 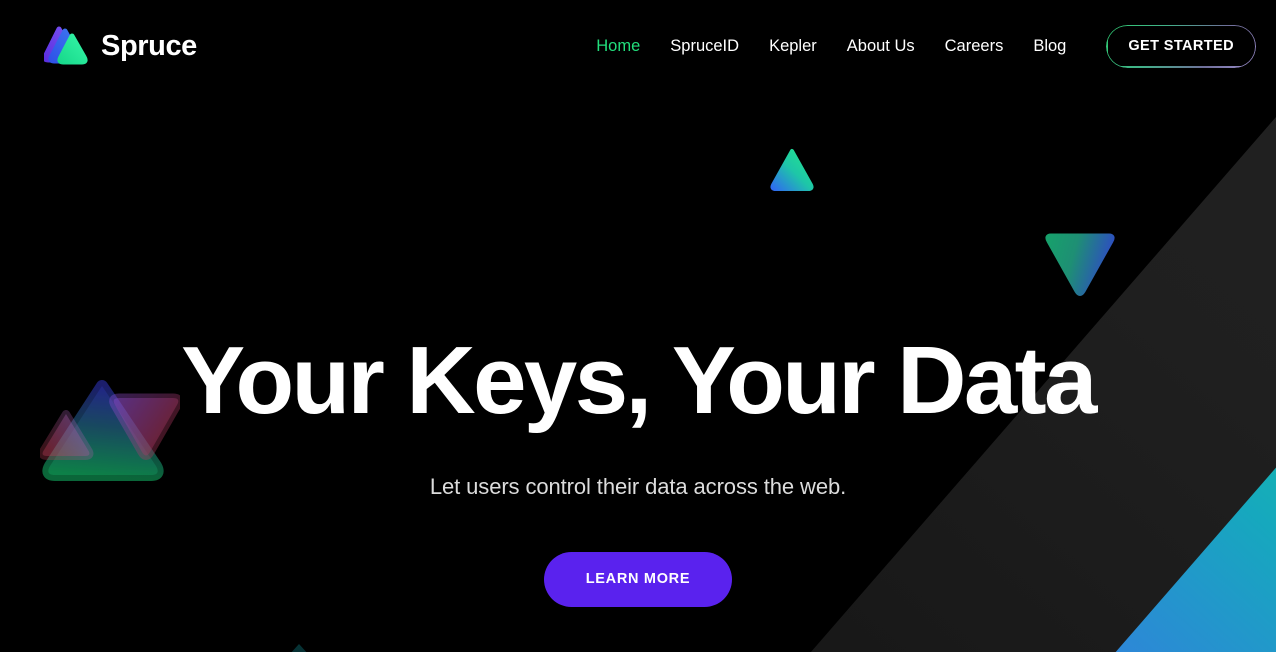 I want to click on nav-item-spruceid: SpruceID, so click(x=704, y=46).